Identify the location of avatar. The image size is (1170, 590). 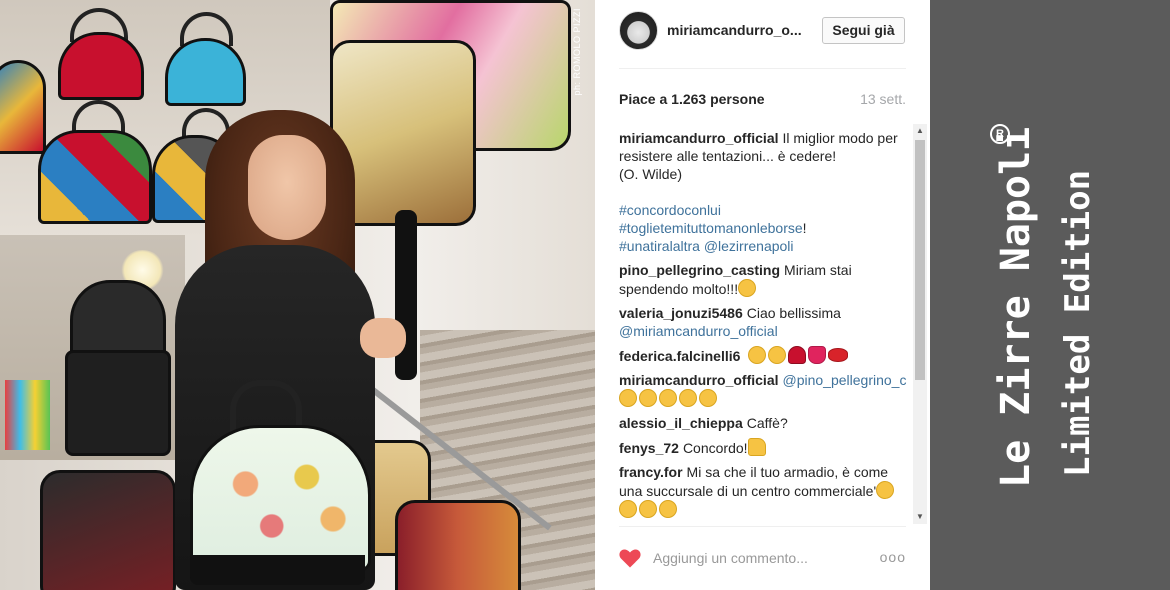
(638, 30).